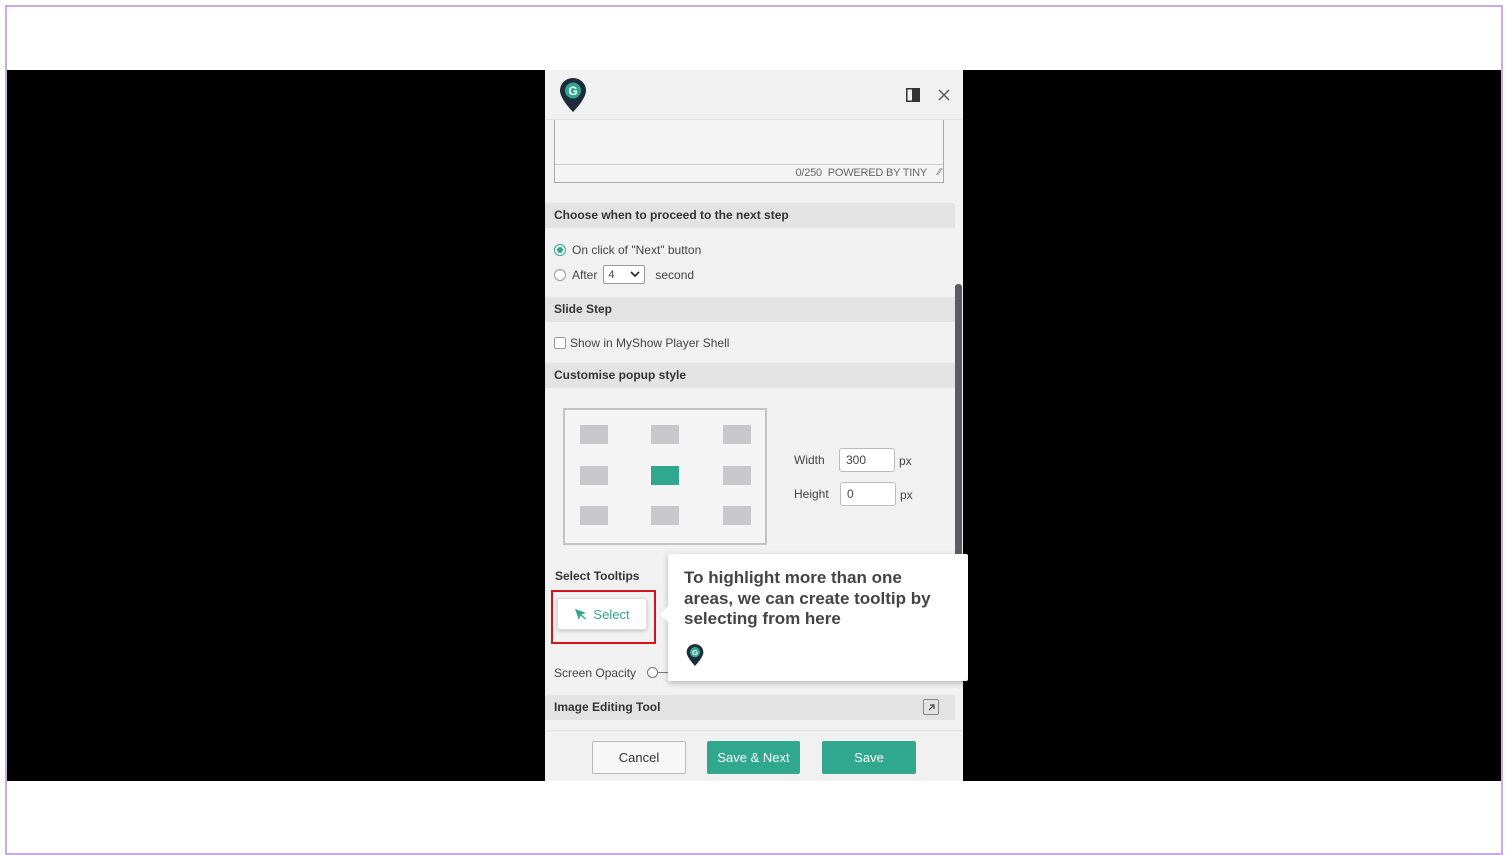  What do you see at coordinates (869, 757) in the screenshot?
I see `save-button: Save` at bounding box center [869, 757].